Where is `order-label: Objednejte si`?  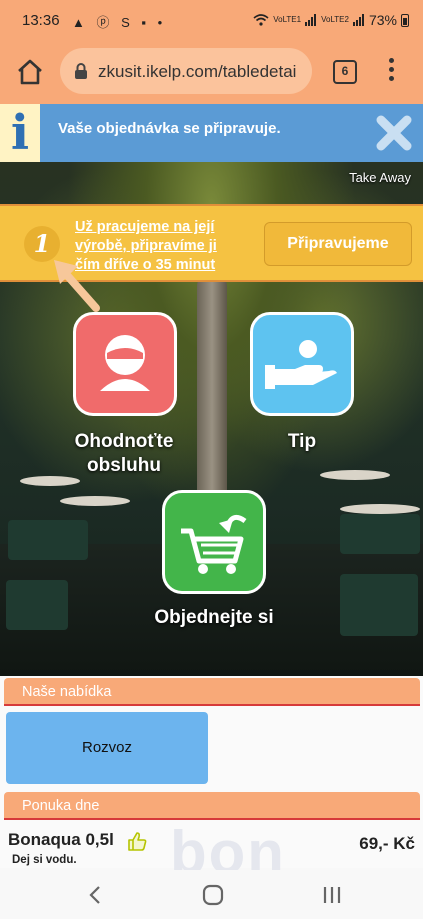
order-label: Objednejte si is located at coordinates (214, 617).